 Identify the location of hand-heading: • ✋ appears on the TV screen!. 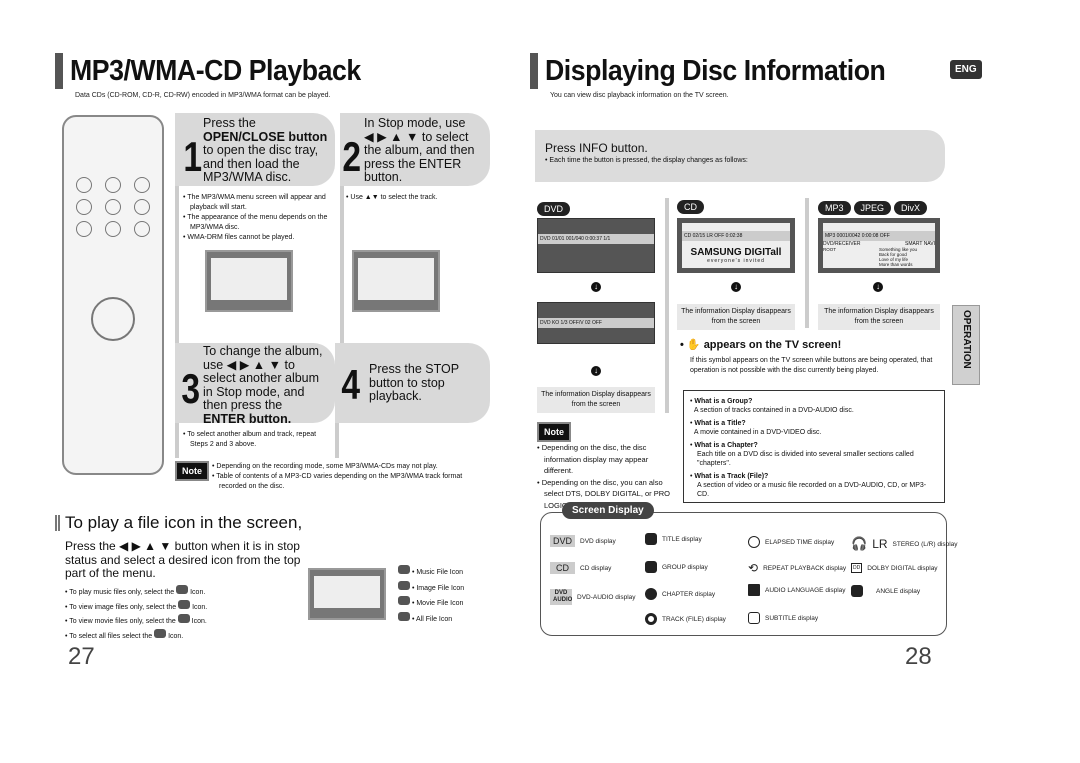
(761, 345).